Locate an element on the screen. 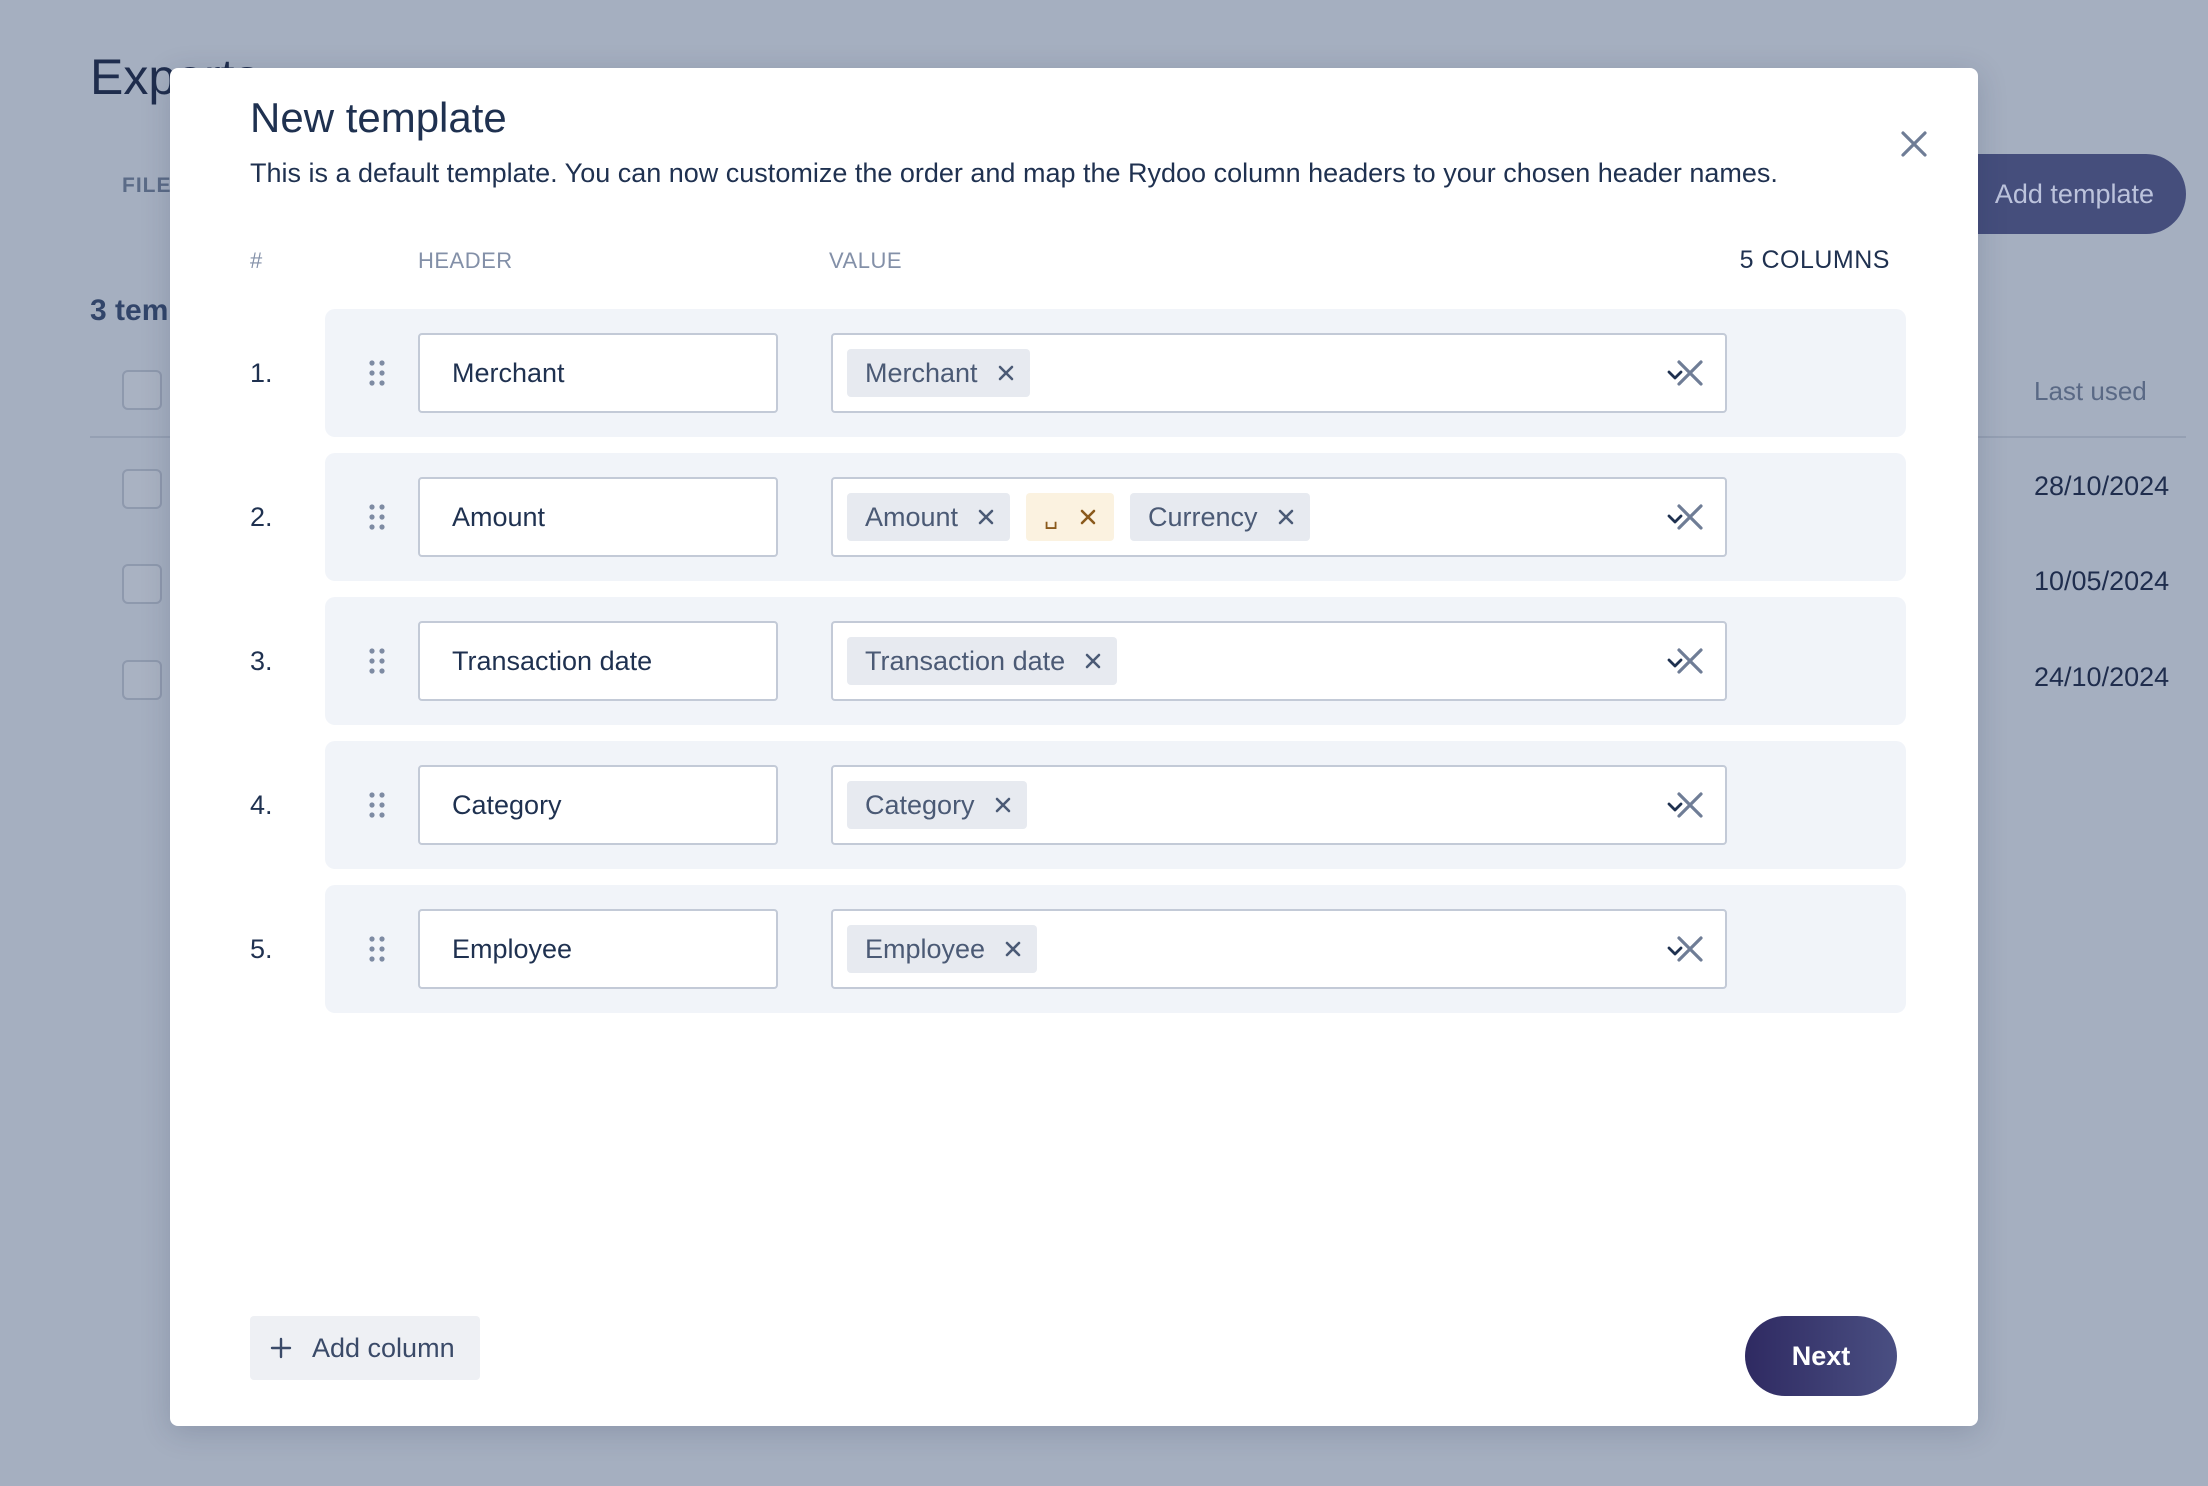 The width and height of the screenshot is (2208, 1486). template-row: 3. Transaction date is located at coordinates (1074, 661).